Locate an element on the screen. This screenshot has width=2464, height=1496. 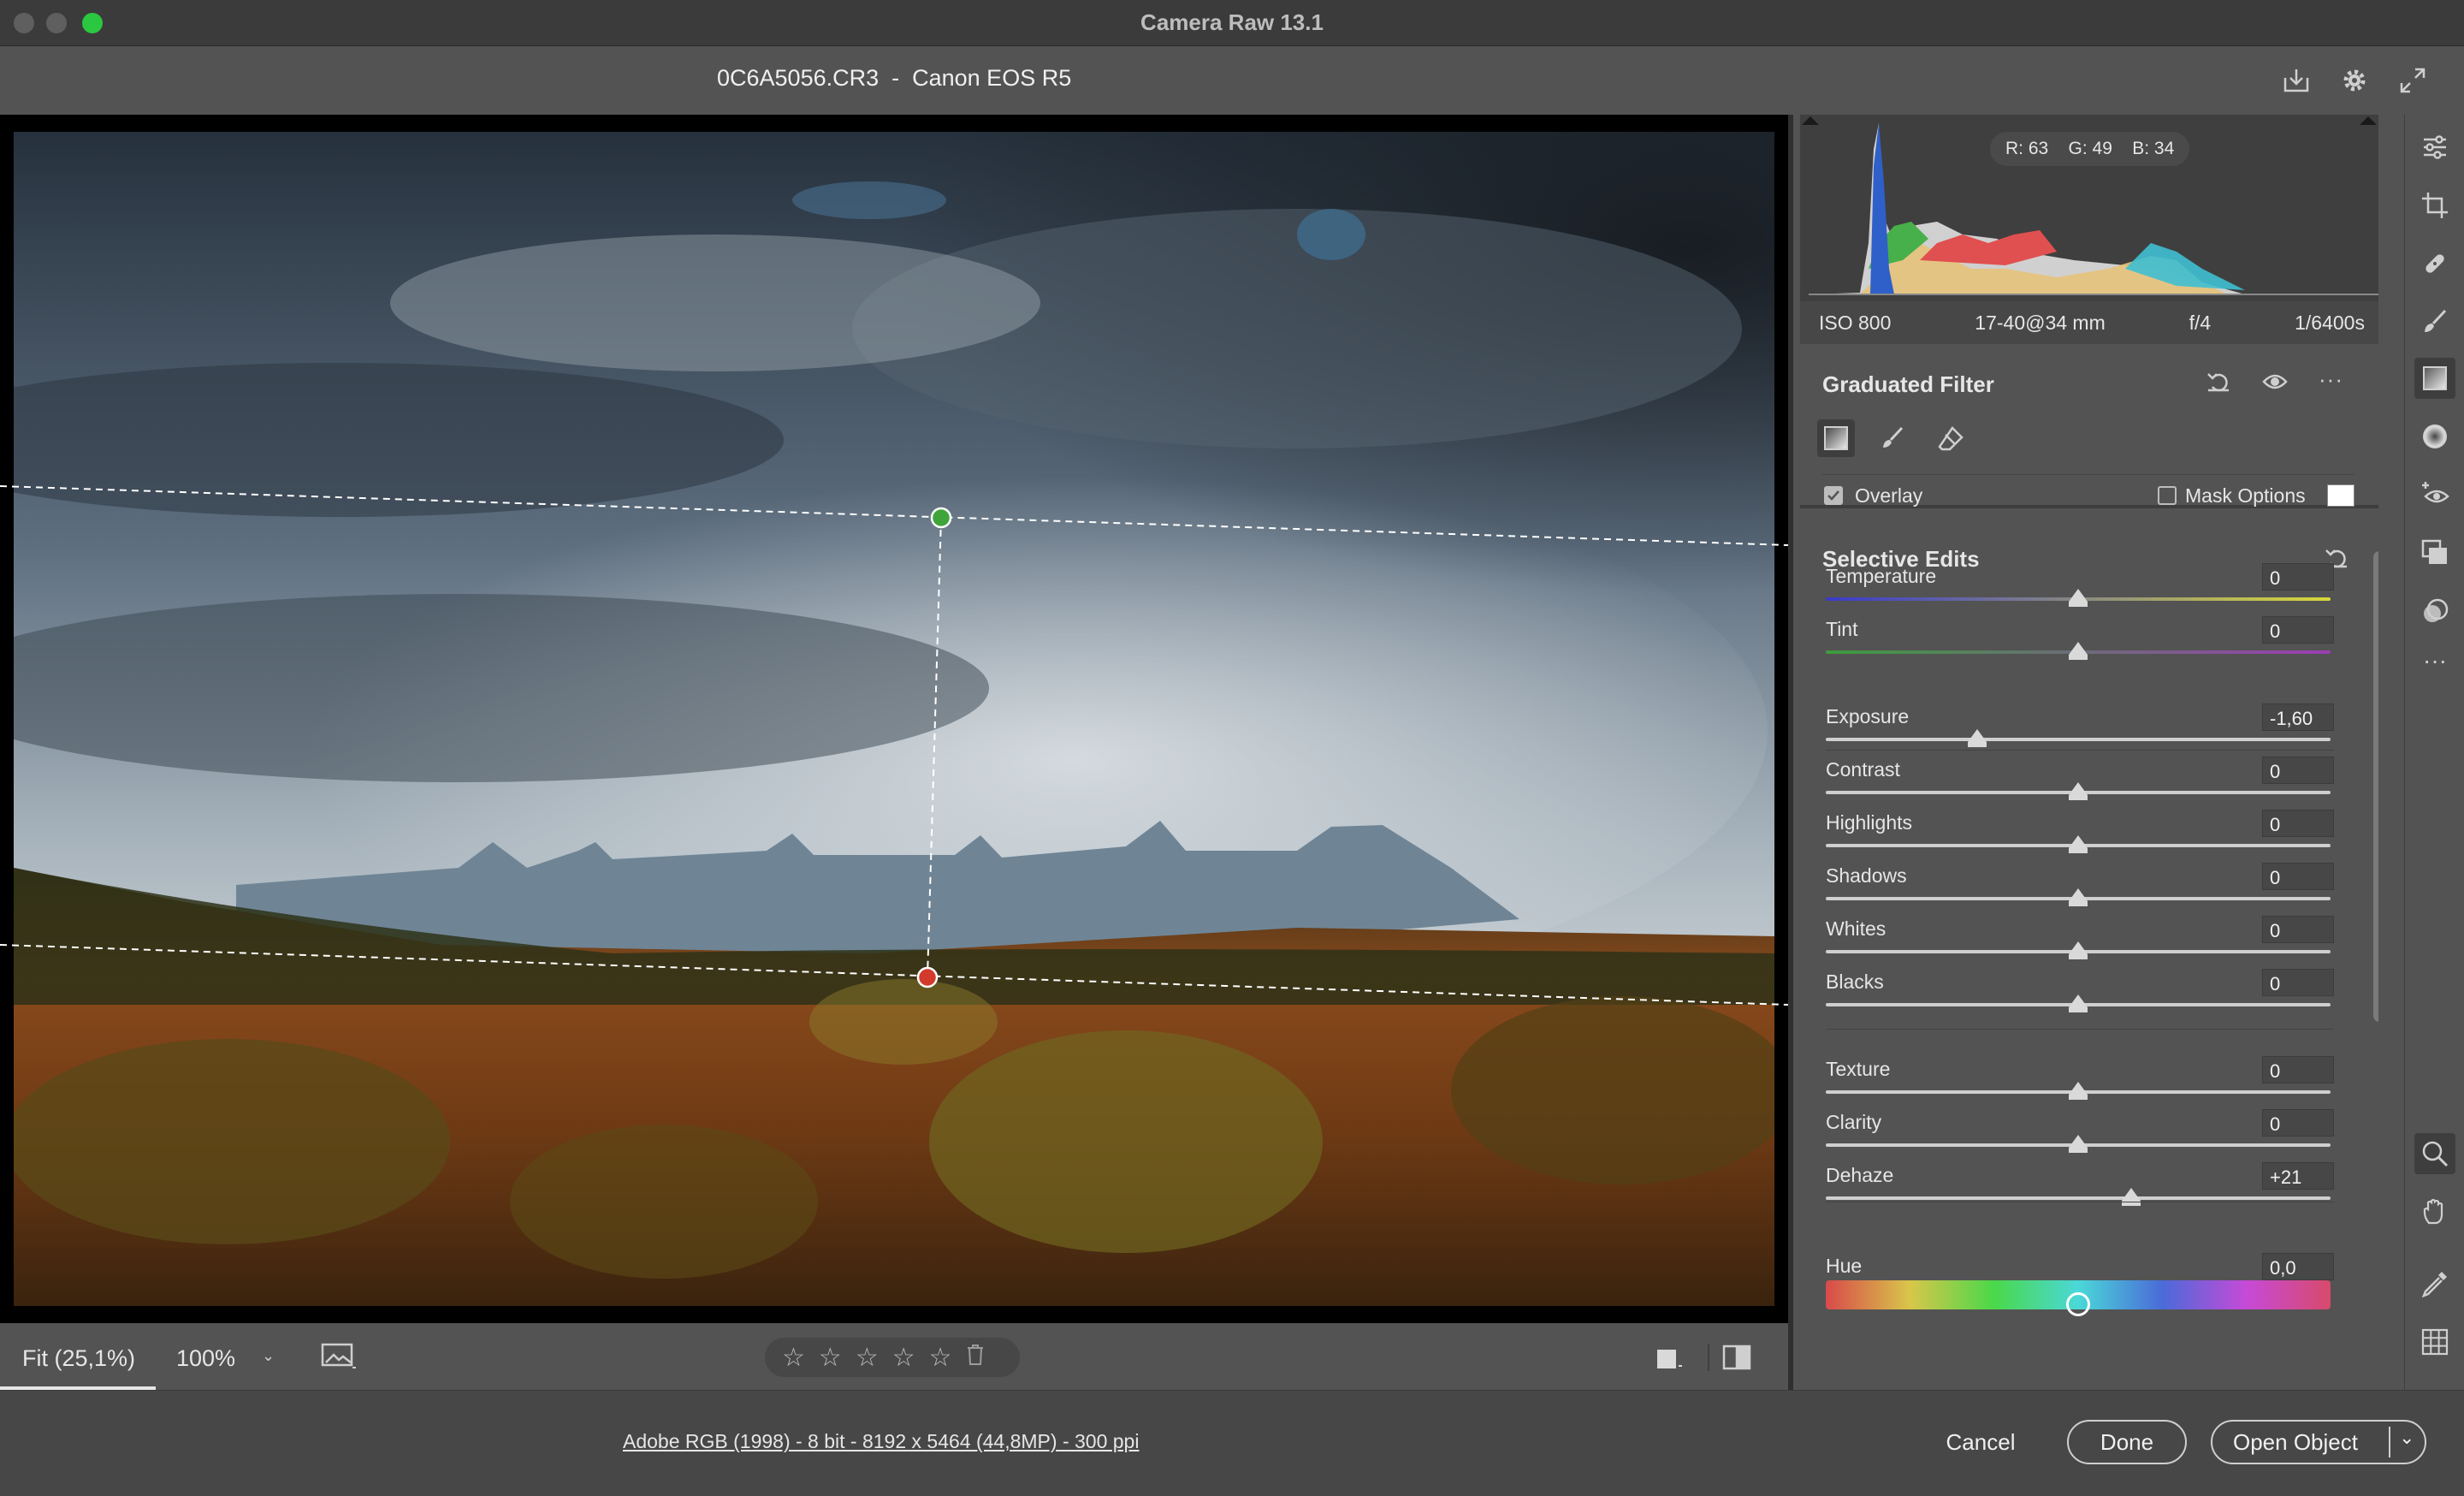
slider-value-field: -1,60 is located at coordinates (2298, 717).